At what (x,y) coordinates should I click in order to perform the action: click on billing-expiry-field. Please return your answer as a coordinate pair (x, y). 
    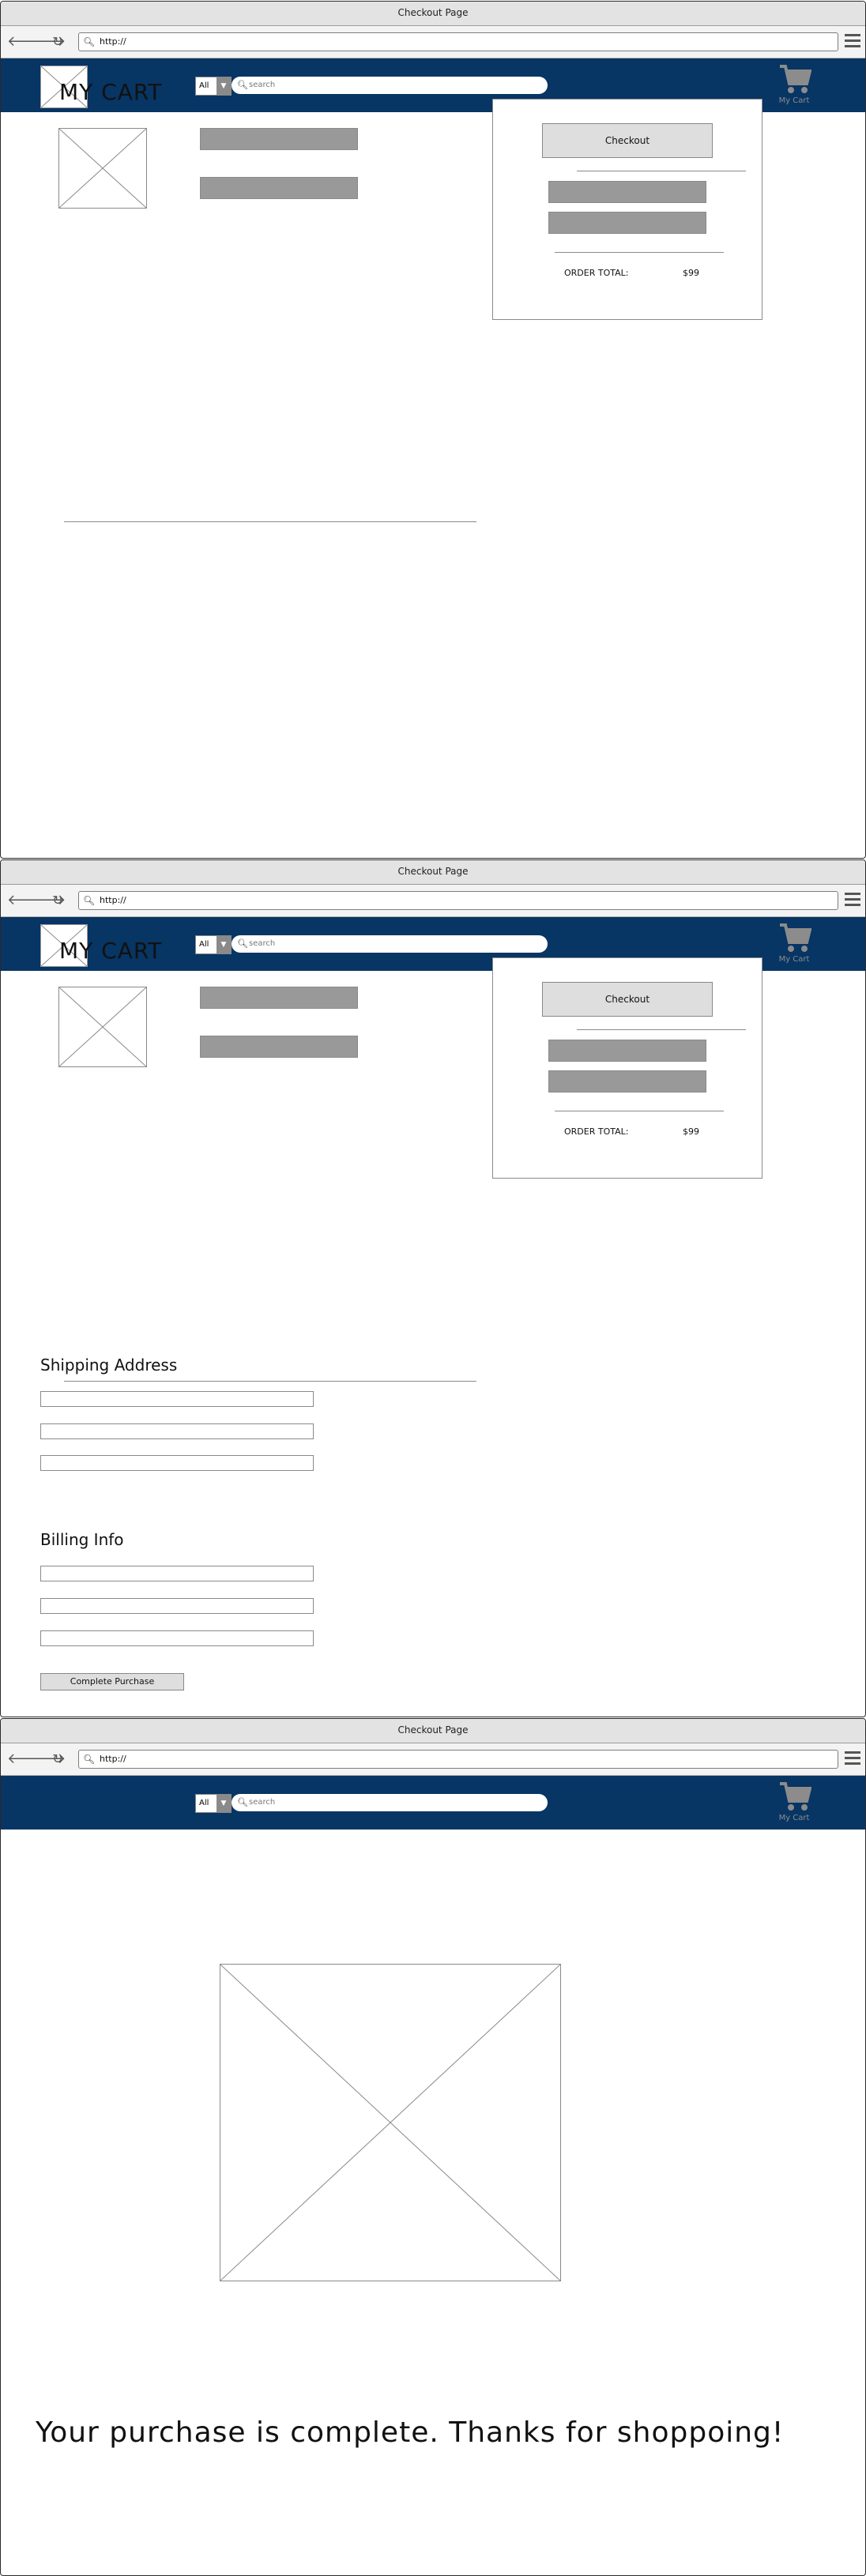
    Looking at the image, I should click on (177, 1606).